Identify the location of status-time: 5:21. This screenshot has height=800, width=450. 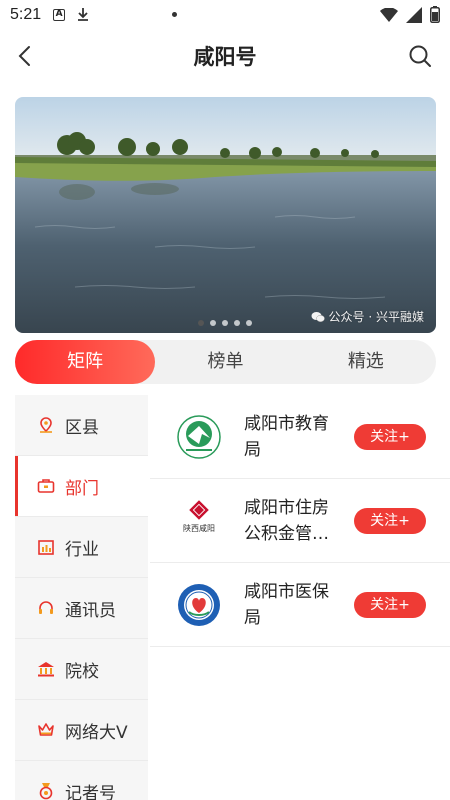
(26, 14).